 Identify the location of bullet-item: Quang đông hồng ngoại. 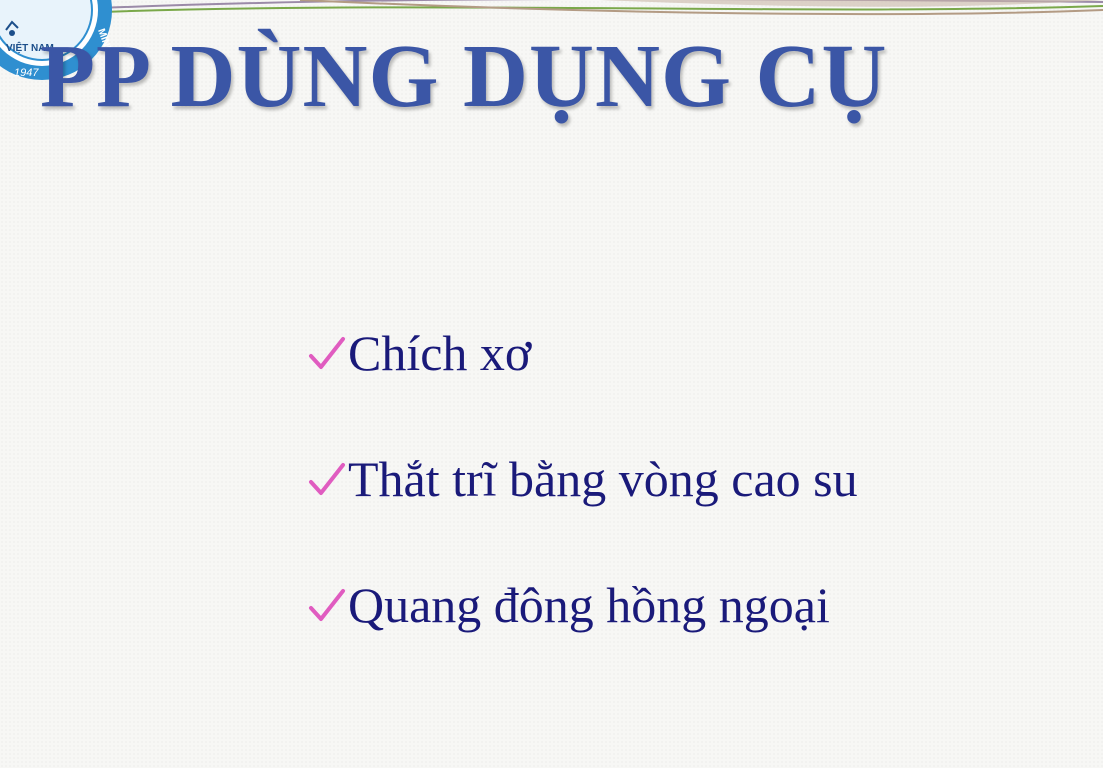
(583, 605).